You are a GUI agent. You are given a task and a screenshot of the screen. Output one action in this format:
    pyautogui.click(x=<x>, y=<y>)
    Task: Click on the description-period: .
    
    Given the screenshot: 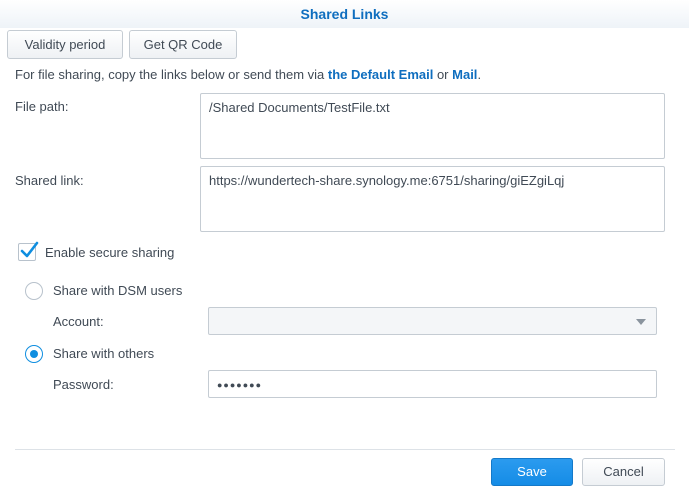 What is the action you would take?
    pyautogui.click(x=479, y=74)
    